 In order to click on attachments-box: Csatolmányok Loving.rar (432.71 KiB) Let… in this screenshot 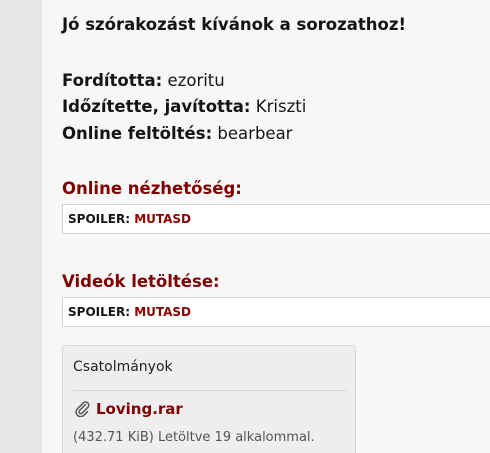, I will do `click(209, 399)`.